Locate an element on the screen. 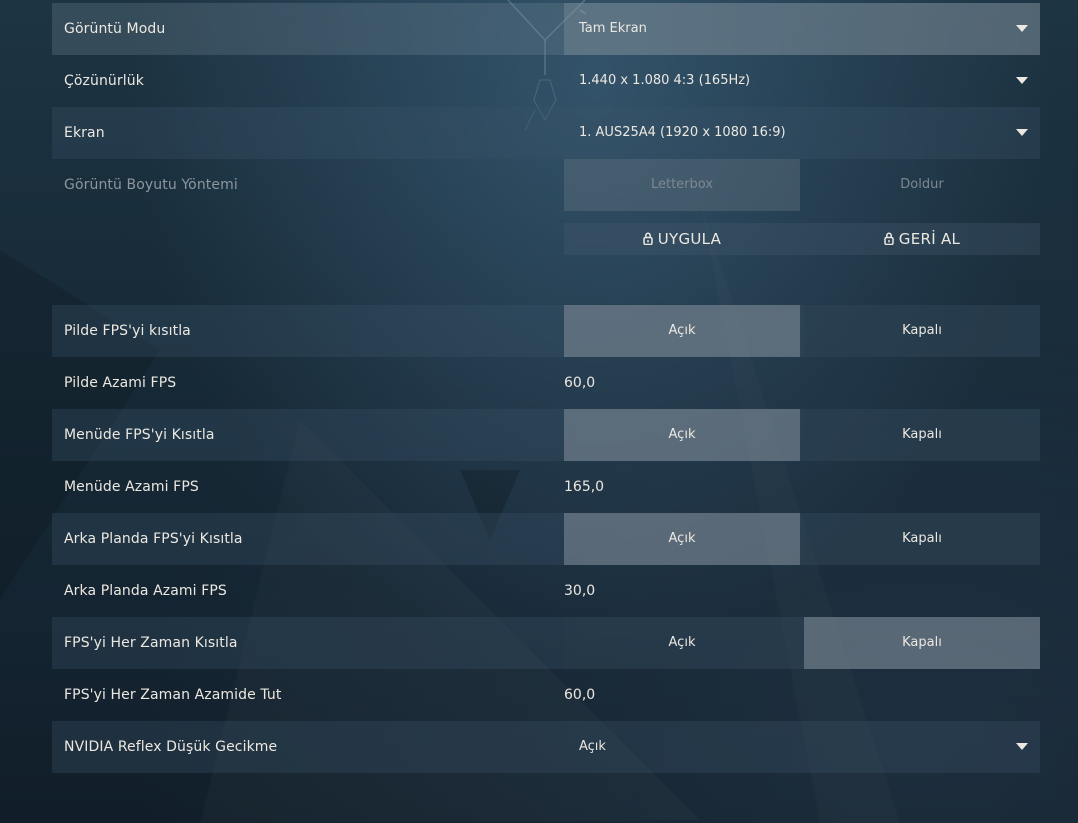 This screenshot has height=823, width=1078. max-fps-menu-input: 165,0 is located at coordinates (802, 487).